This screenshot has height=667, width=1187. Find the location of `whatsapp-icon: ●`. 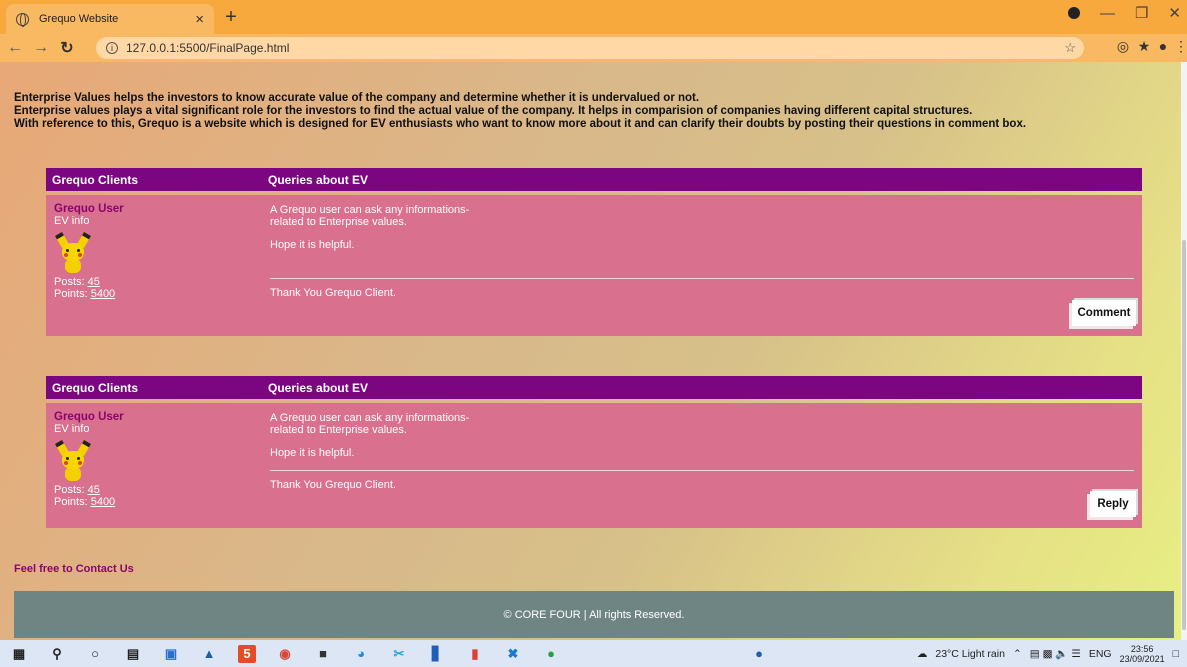

whatsapp-icon: ● is located at coordinates (551, 654).